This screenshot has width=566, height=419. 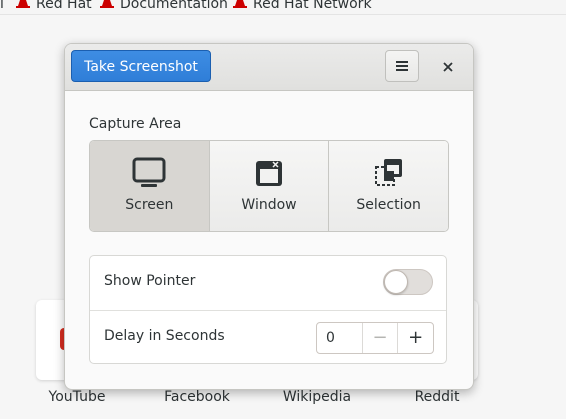 What do you see at coordinates (268, 338) in the screenshot?
I see `delay-row: Delay in Seconds 0 − +` at bounding box center [268, 338].